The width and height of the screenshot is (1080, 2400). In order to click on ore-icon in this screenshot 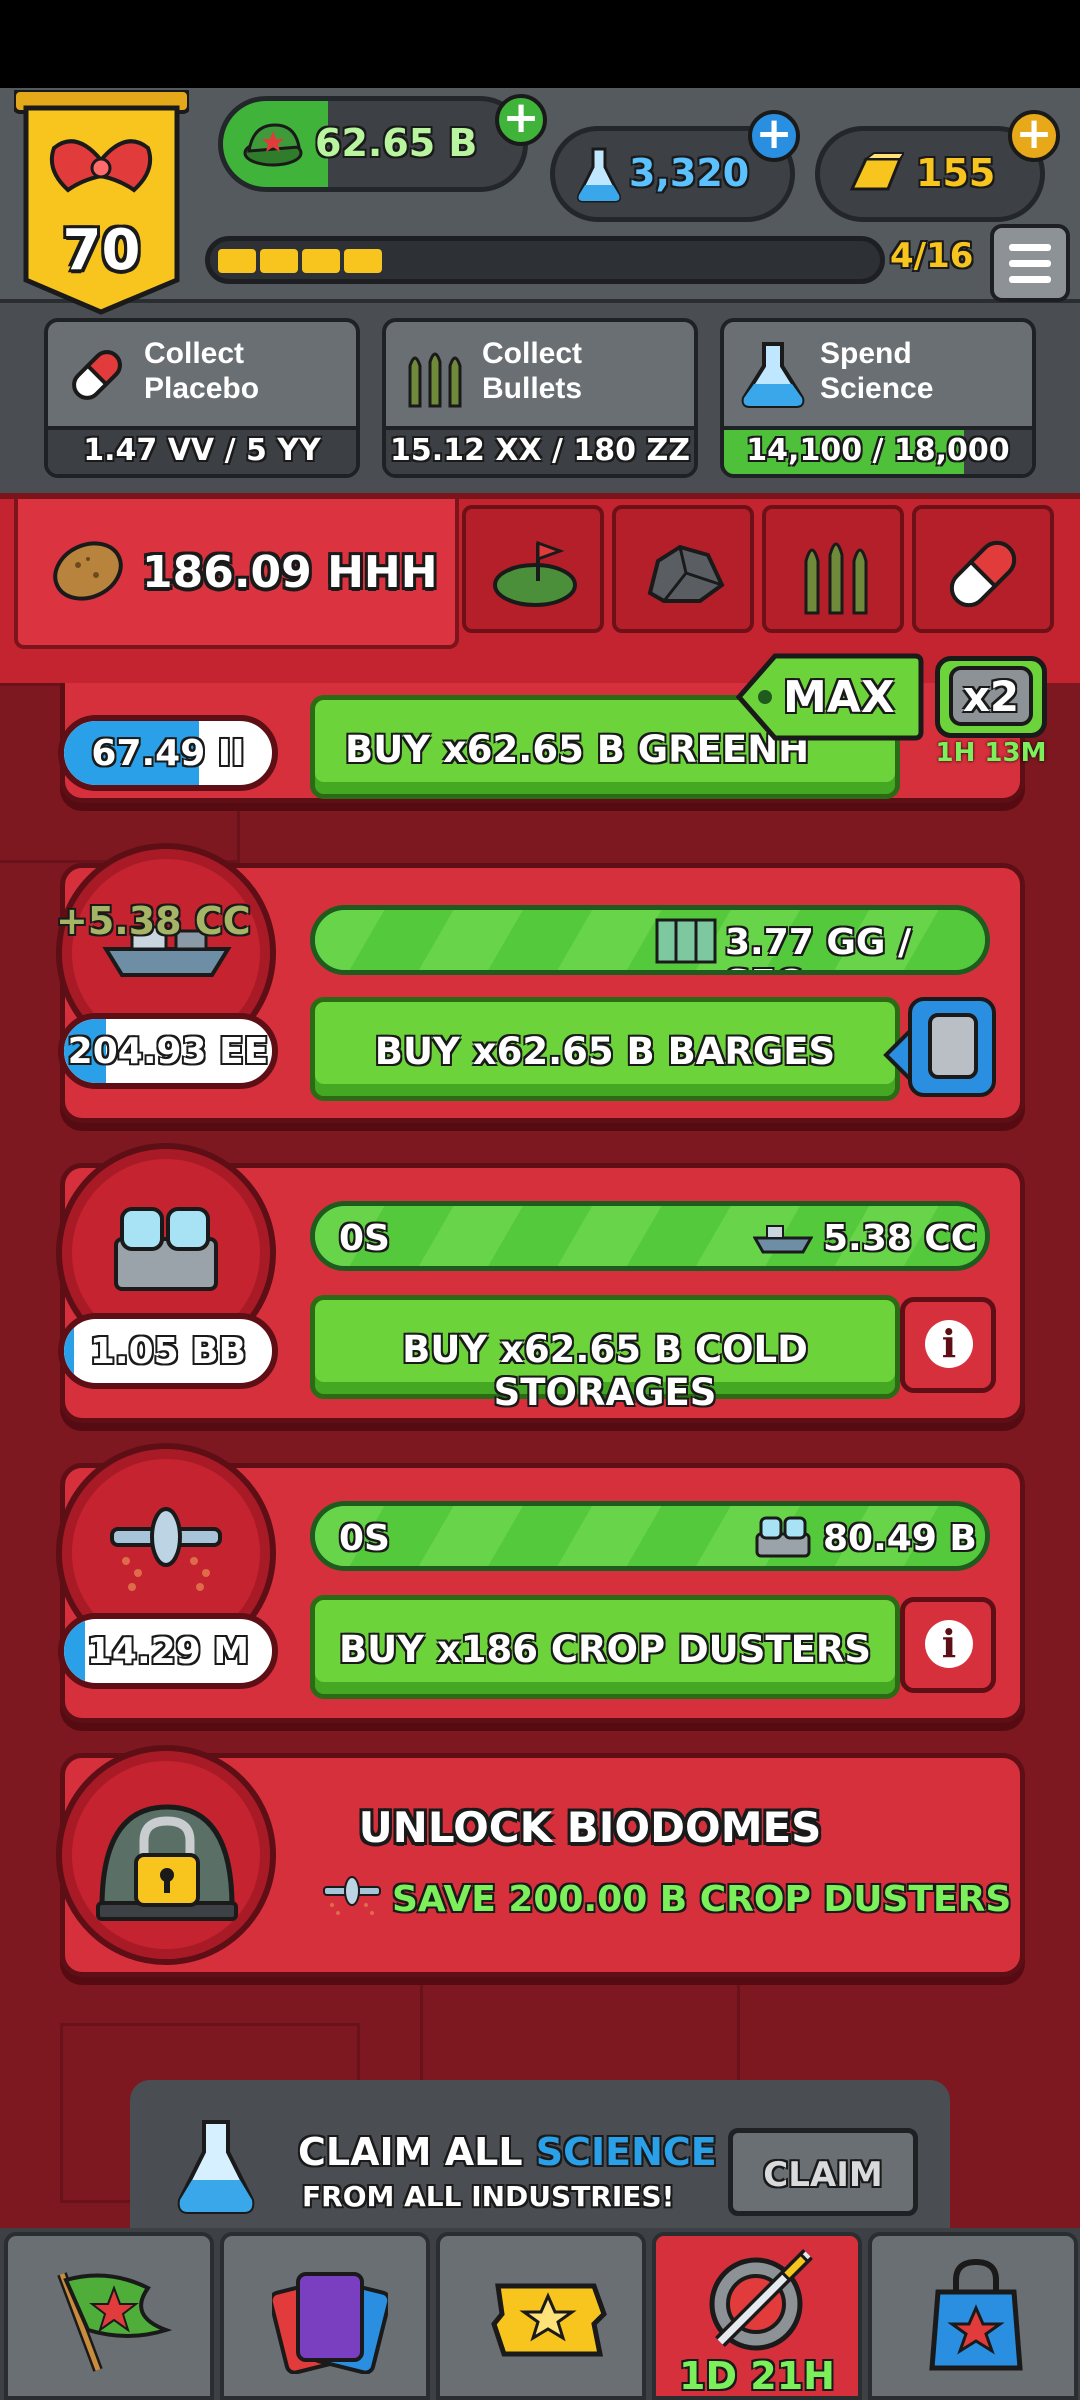, I will do `click(686, 573)`.